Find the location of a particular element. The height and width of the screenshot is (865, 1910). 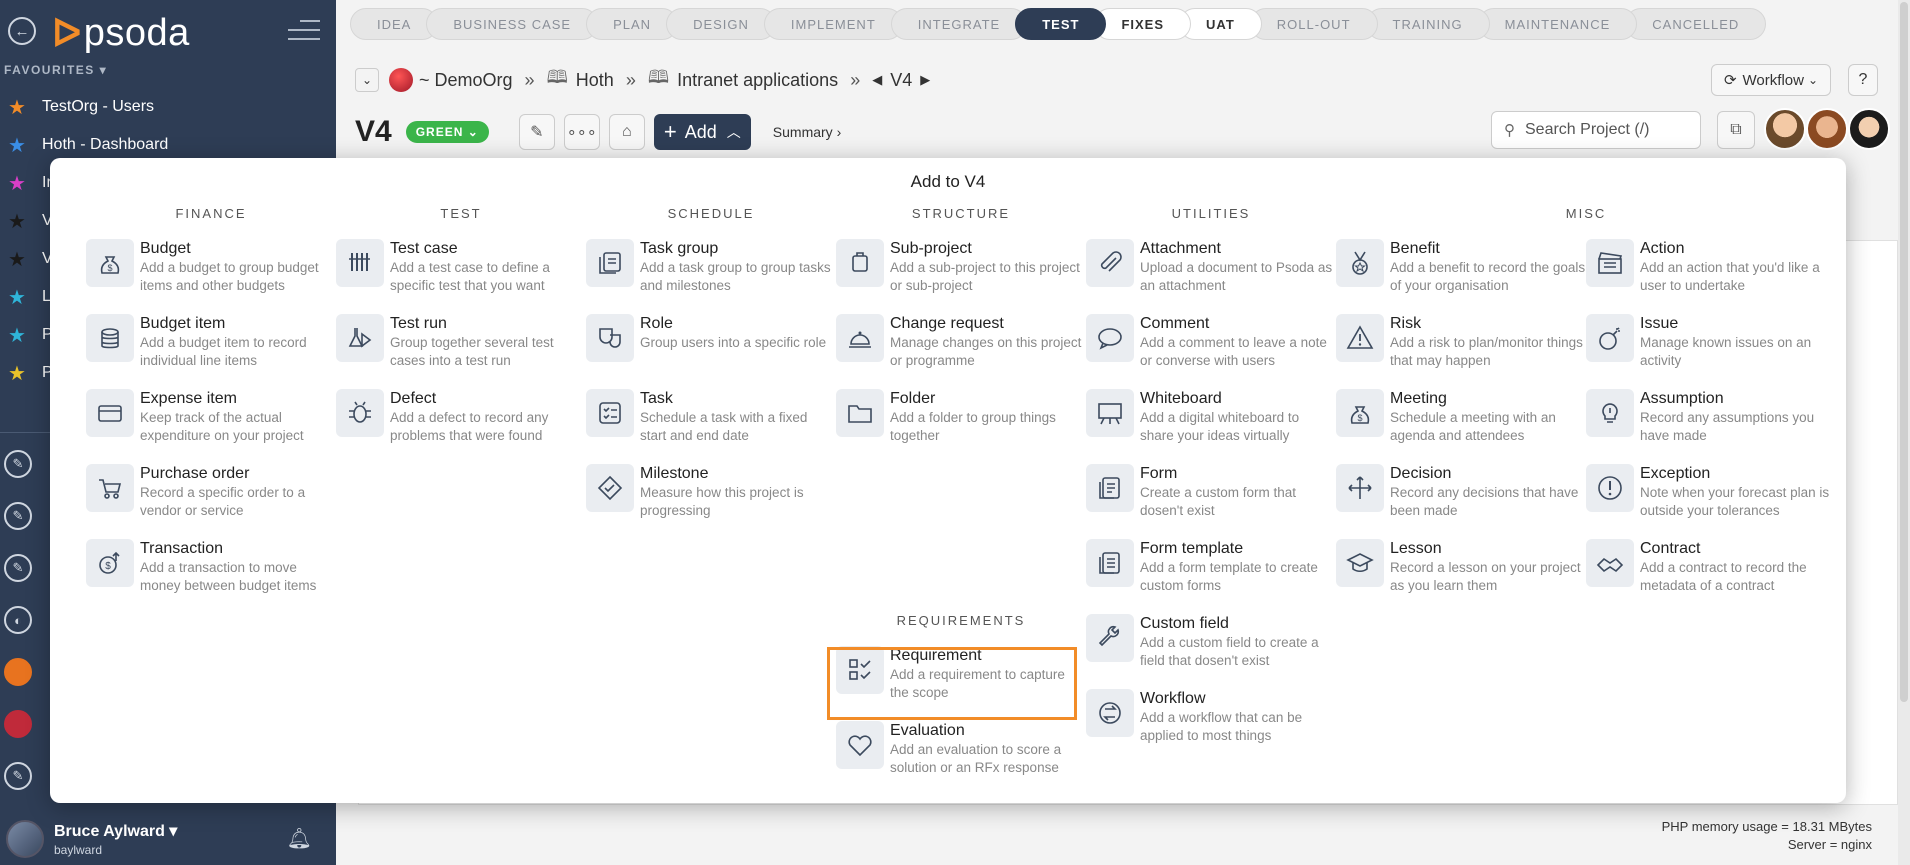

money-bag-icon: $ is located at coordinates (110, 263).